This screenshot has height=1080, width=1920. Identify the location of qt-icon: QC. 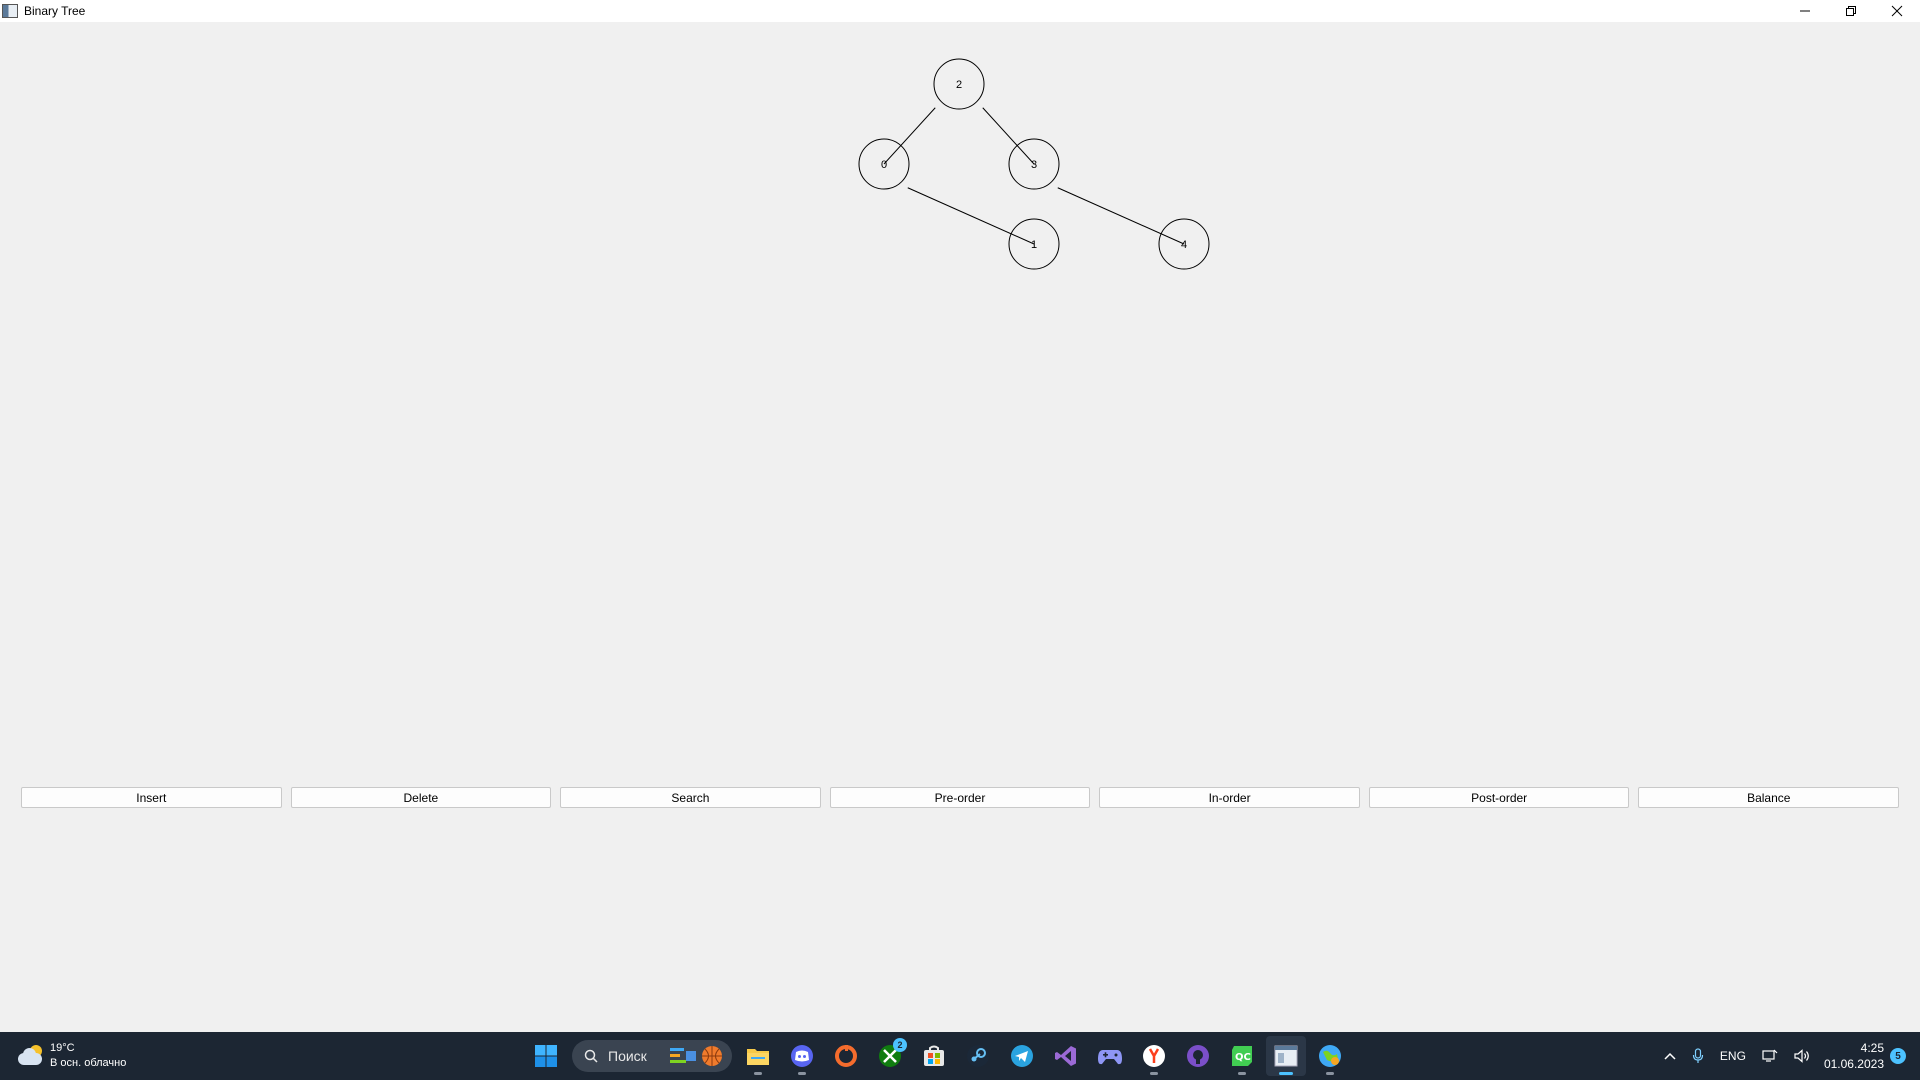
(1242, 1056).